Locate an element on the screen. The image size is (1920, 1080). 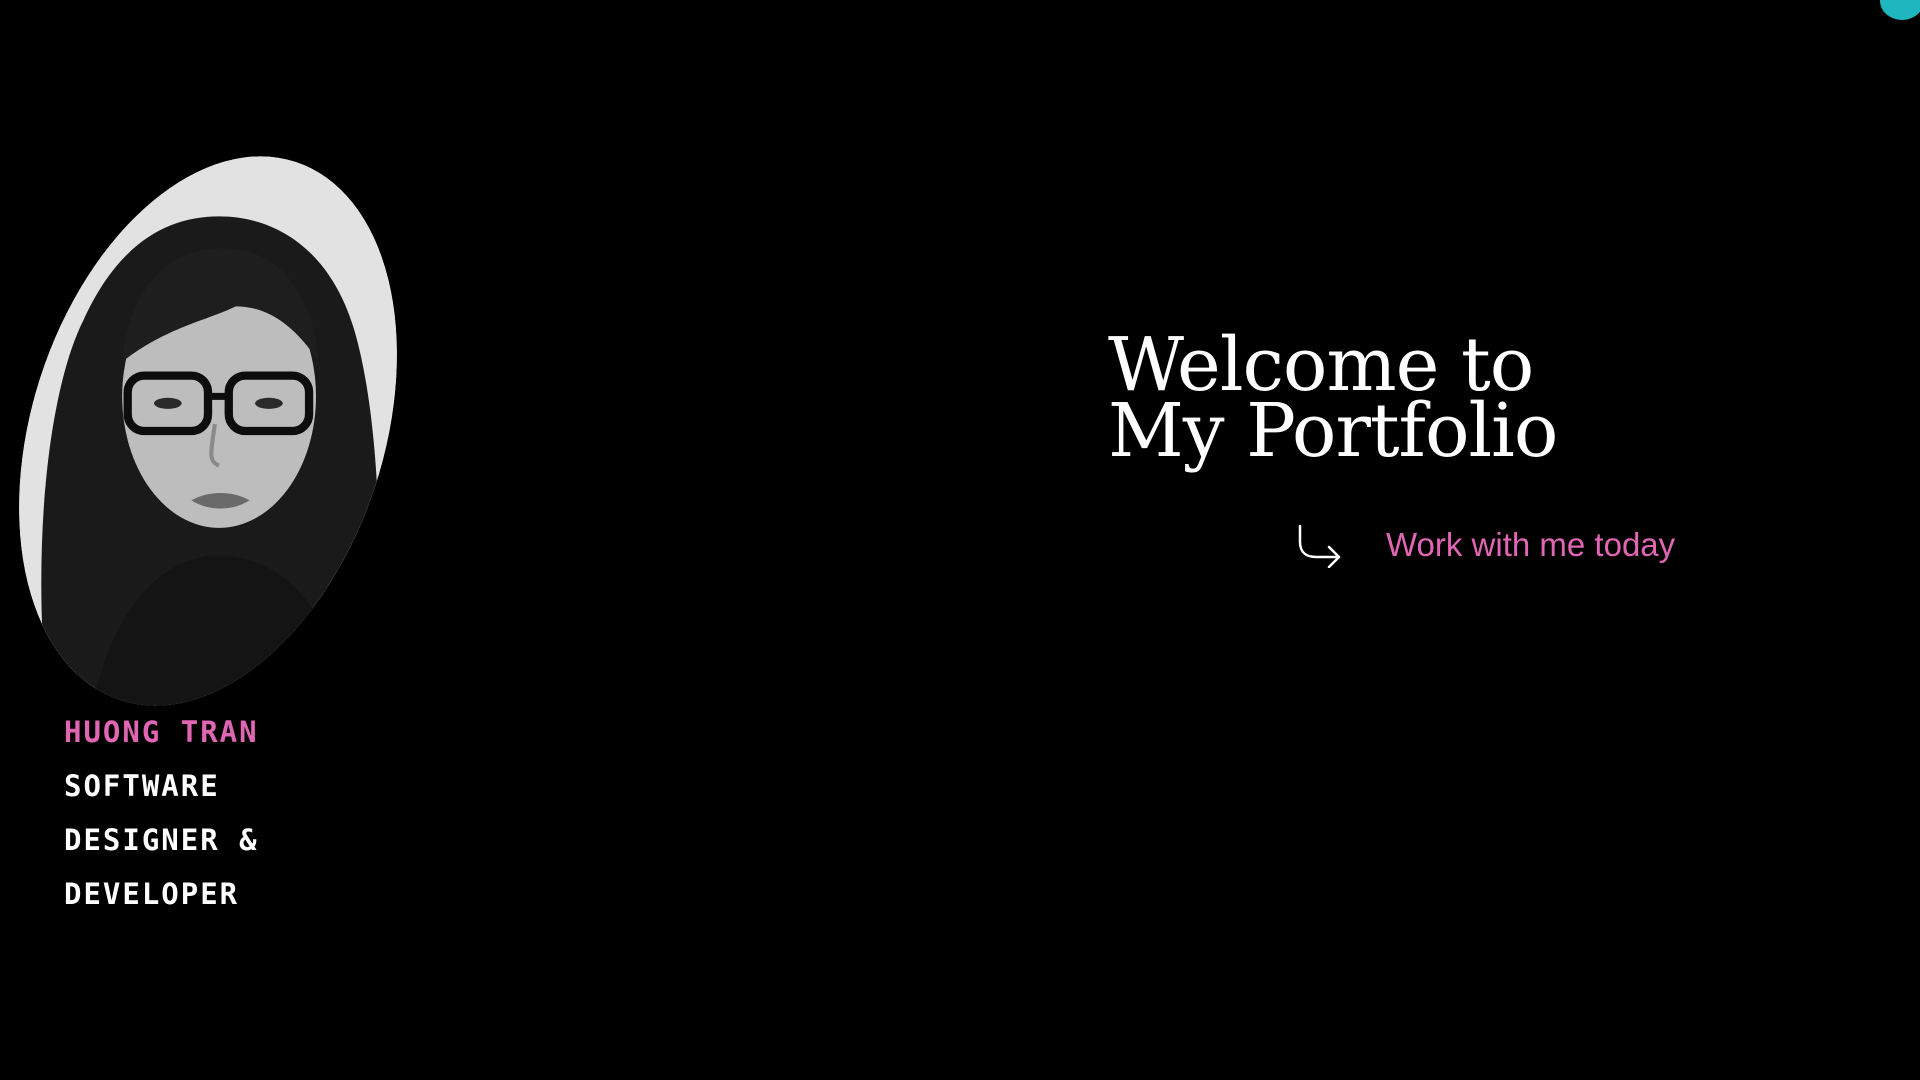
profile-photo is located at coordinates (231, 431).